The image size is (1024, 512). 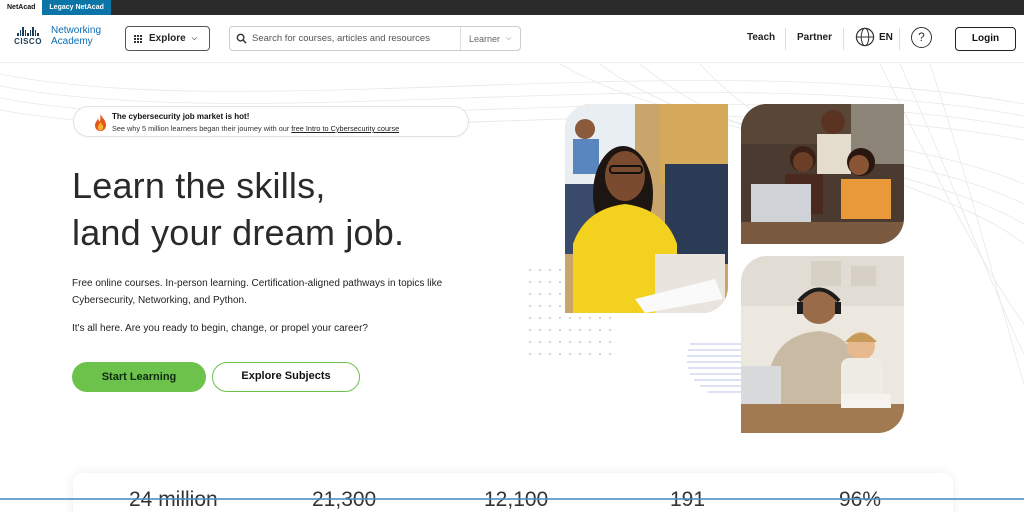 I want to click on explore-menu-button: Explore ⌵, so click(x=167, y=38).